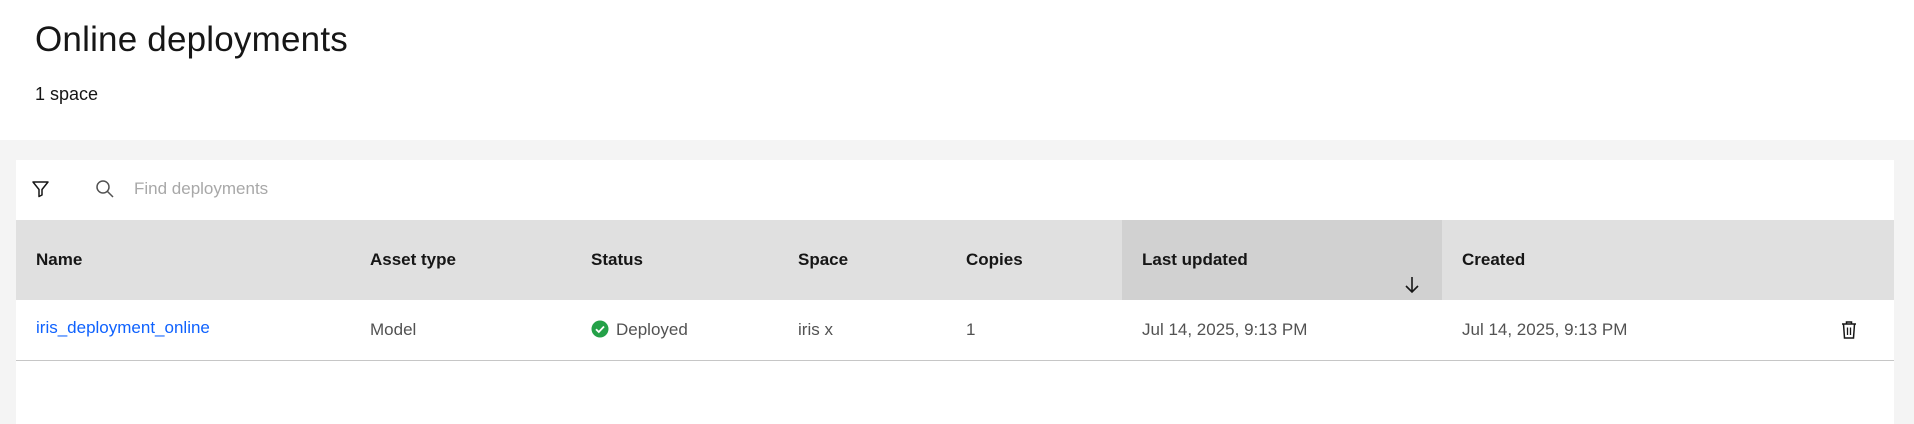  What do you see at coordinates (1041, 260) in the screenshot?
I see `column-header-copies: Copies` at bounding box center [1041, 260].